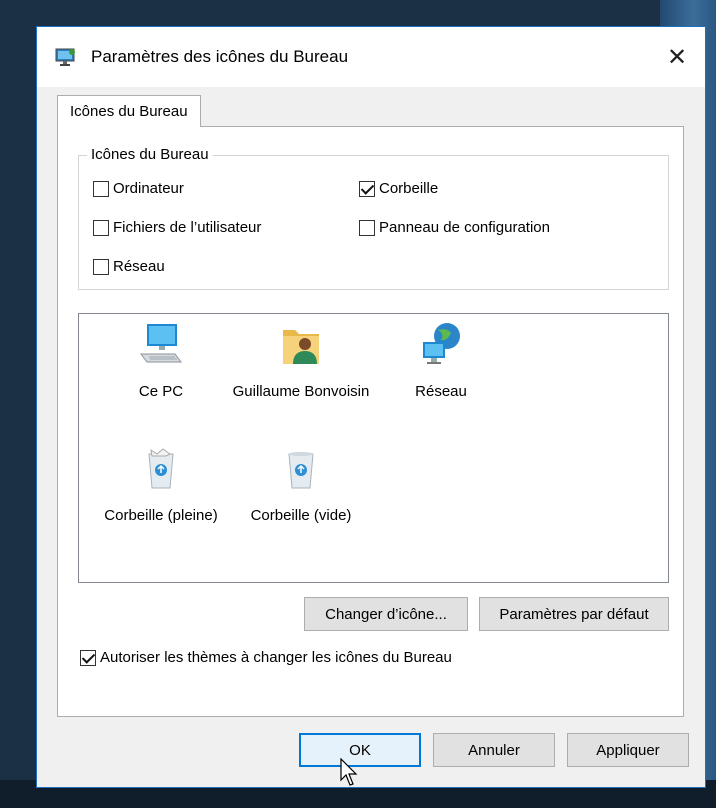 Image resolution: width=716 pixels, height=808 pixels. I want to click on cancel-button: Annuler, so click(494, 750).